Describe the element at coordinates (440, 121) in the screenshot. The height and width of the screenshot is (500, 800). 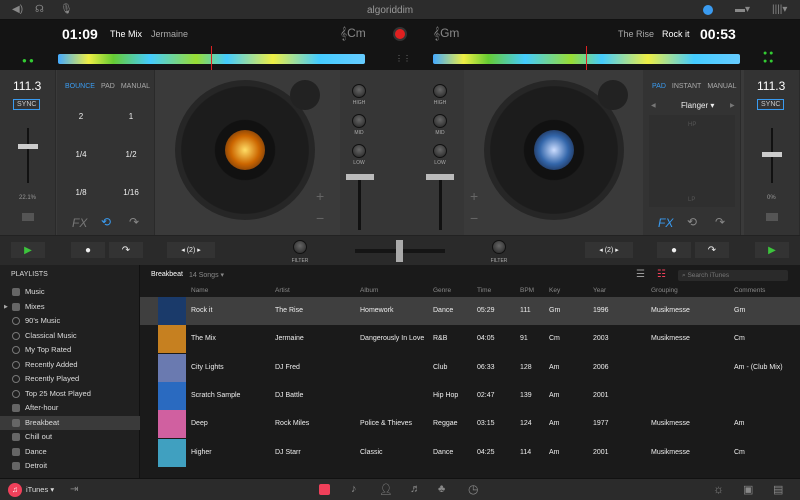
I see `deck-b-mid-knob` at that location.